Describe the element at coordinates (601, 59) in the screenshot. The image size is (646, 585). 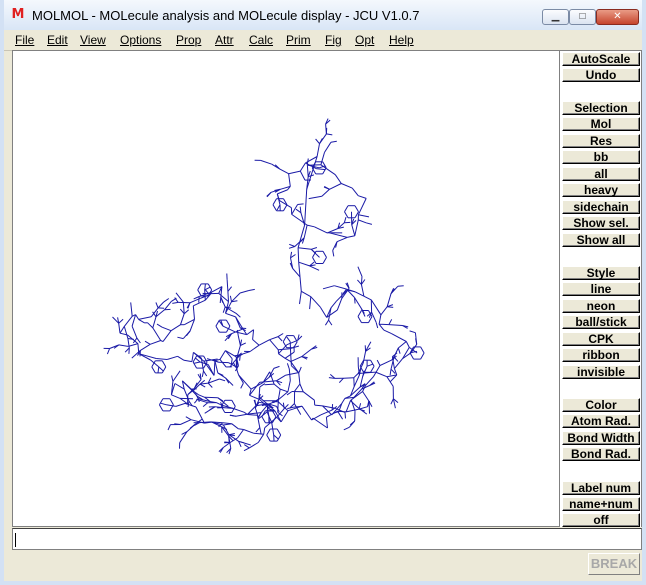
I see `autoscale-button: AutoScale` at that location.